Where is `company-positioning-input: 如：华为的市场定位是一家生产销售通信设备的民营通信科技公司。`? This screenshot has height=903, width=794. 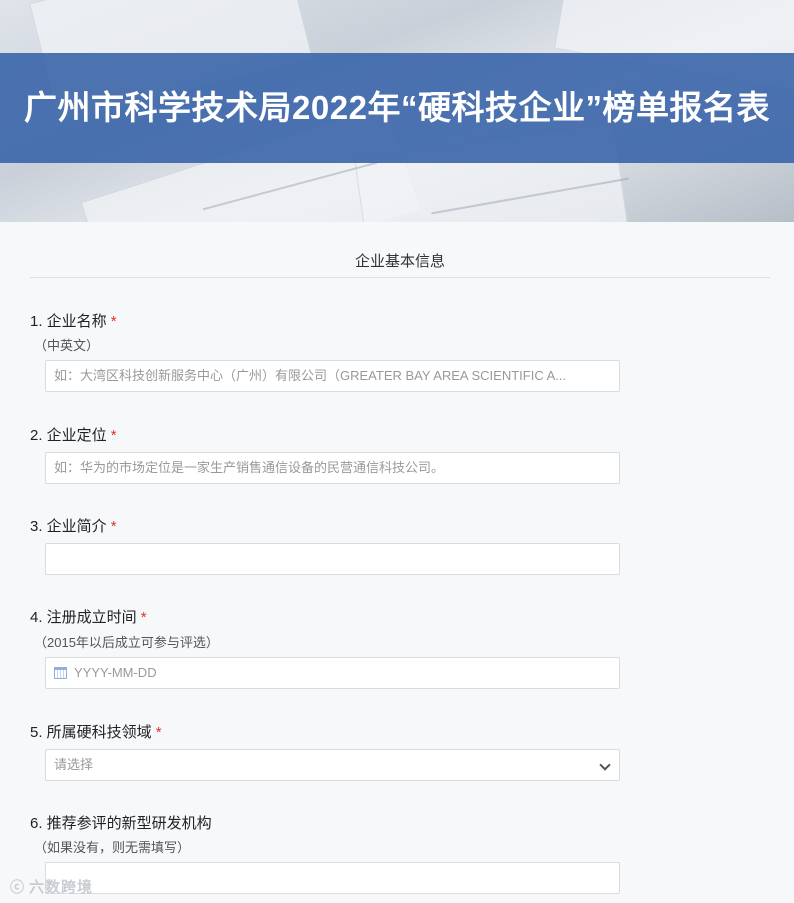
company-positioning-input: 如：华为的市场定位是一家生产销售通信设备的民营通信科技公司。 is located at coordinates (332, 468).